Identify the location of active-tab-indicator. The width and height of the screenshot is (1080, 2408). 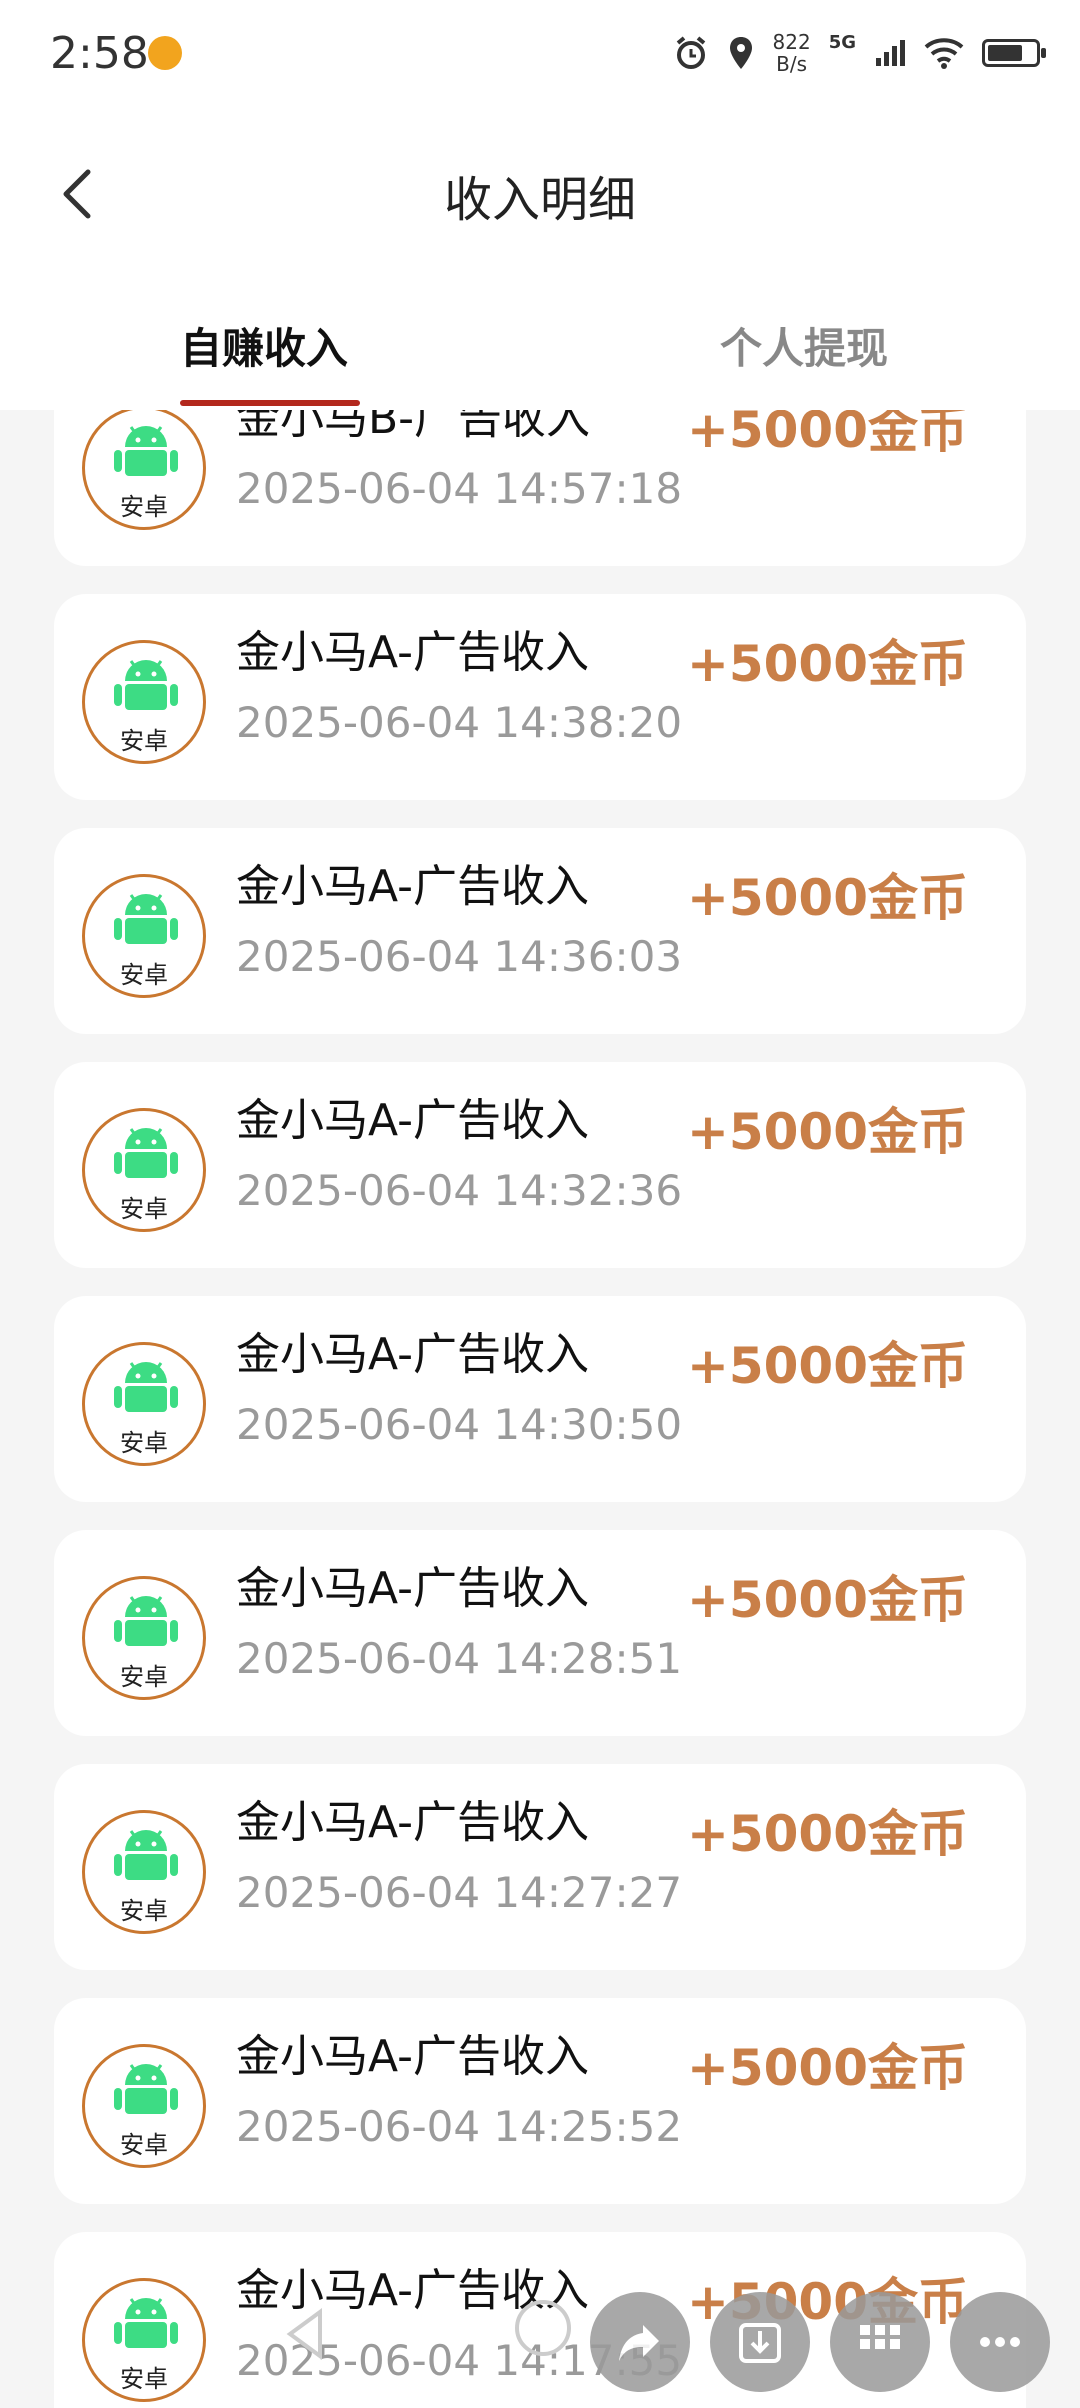
(270, 403).